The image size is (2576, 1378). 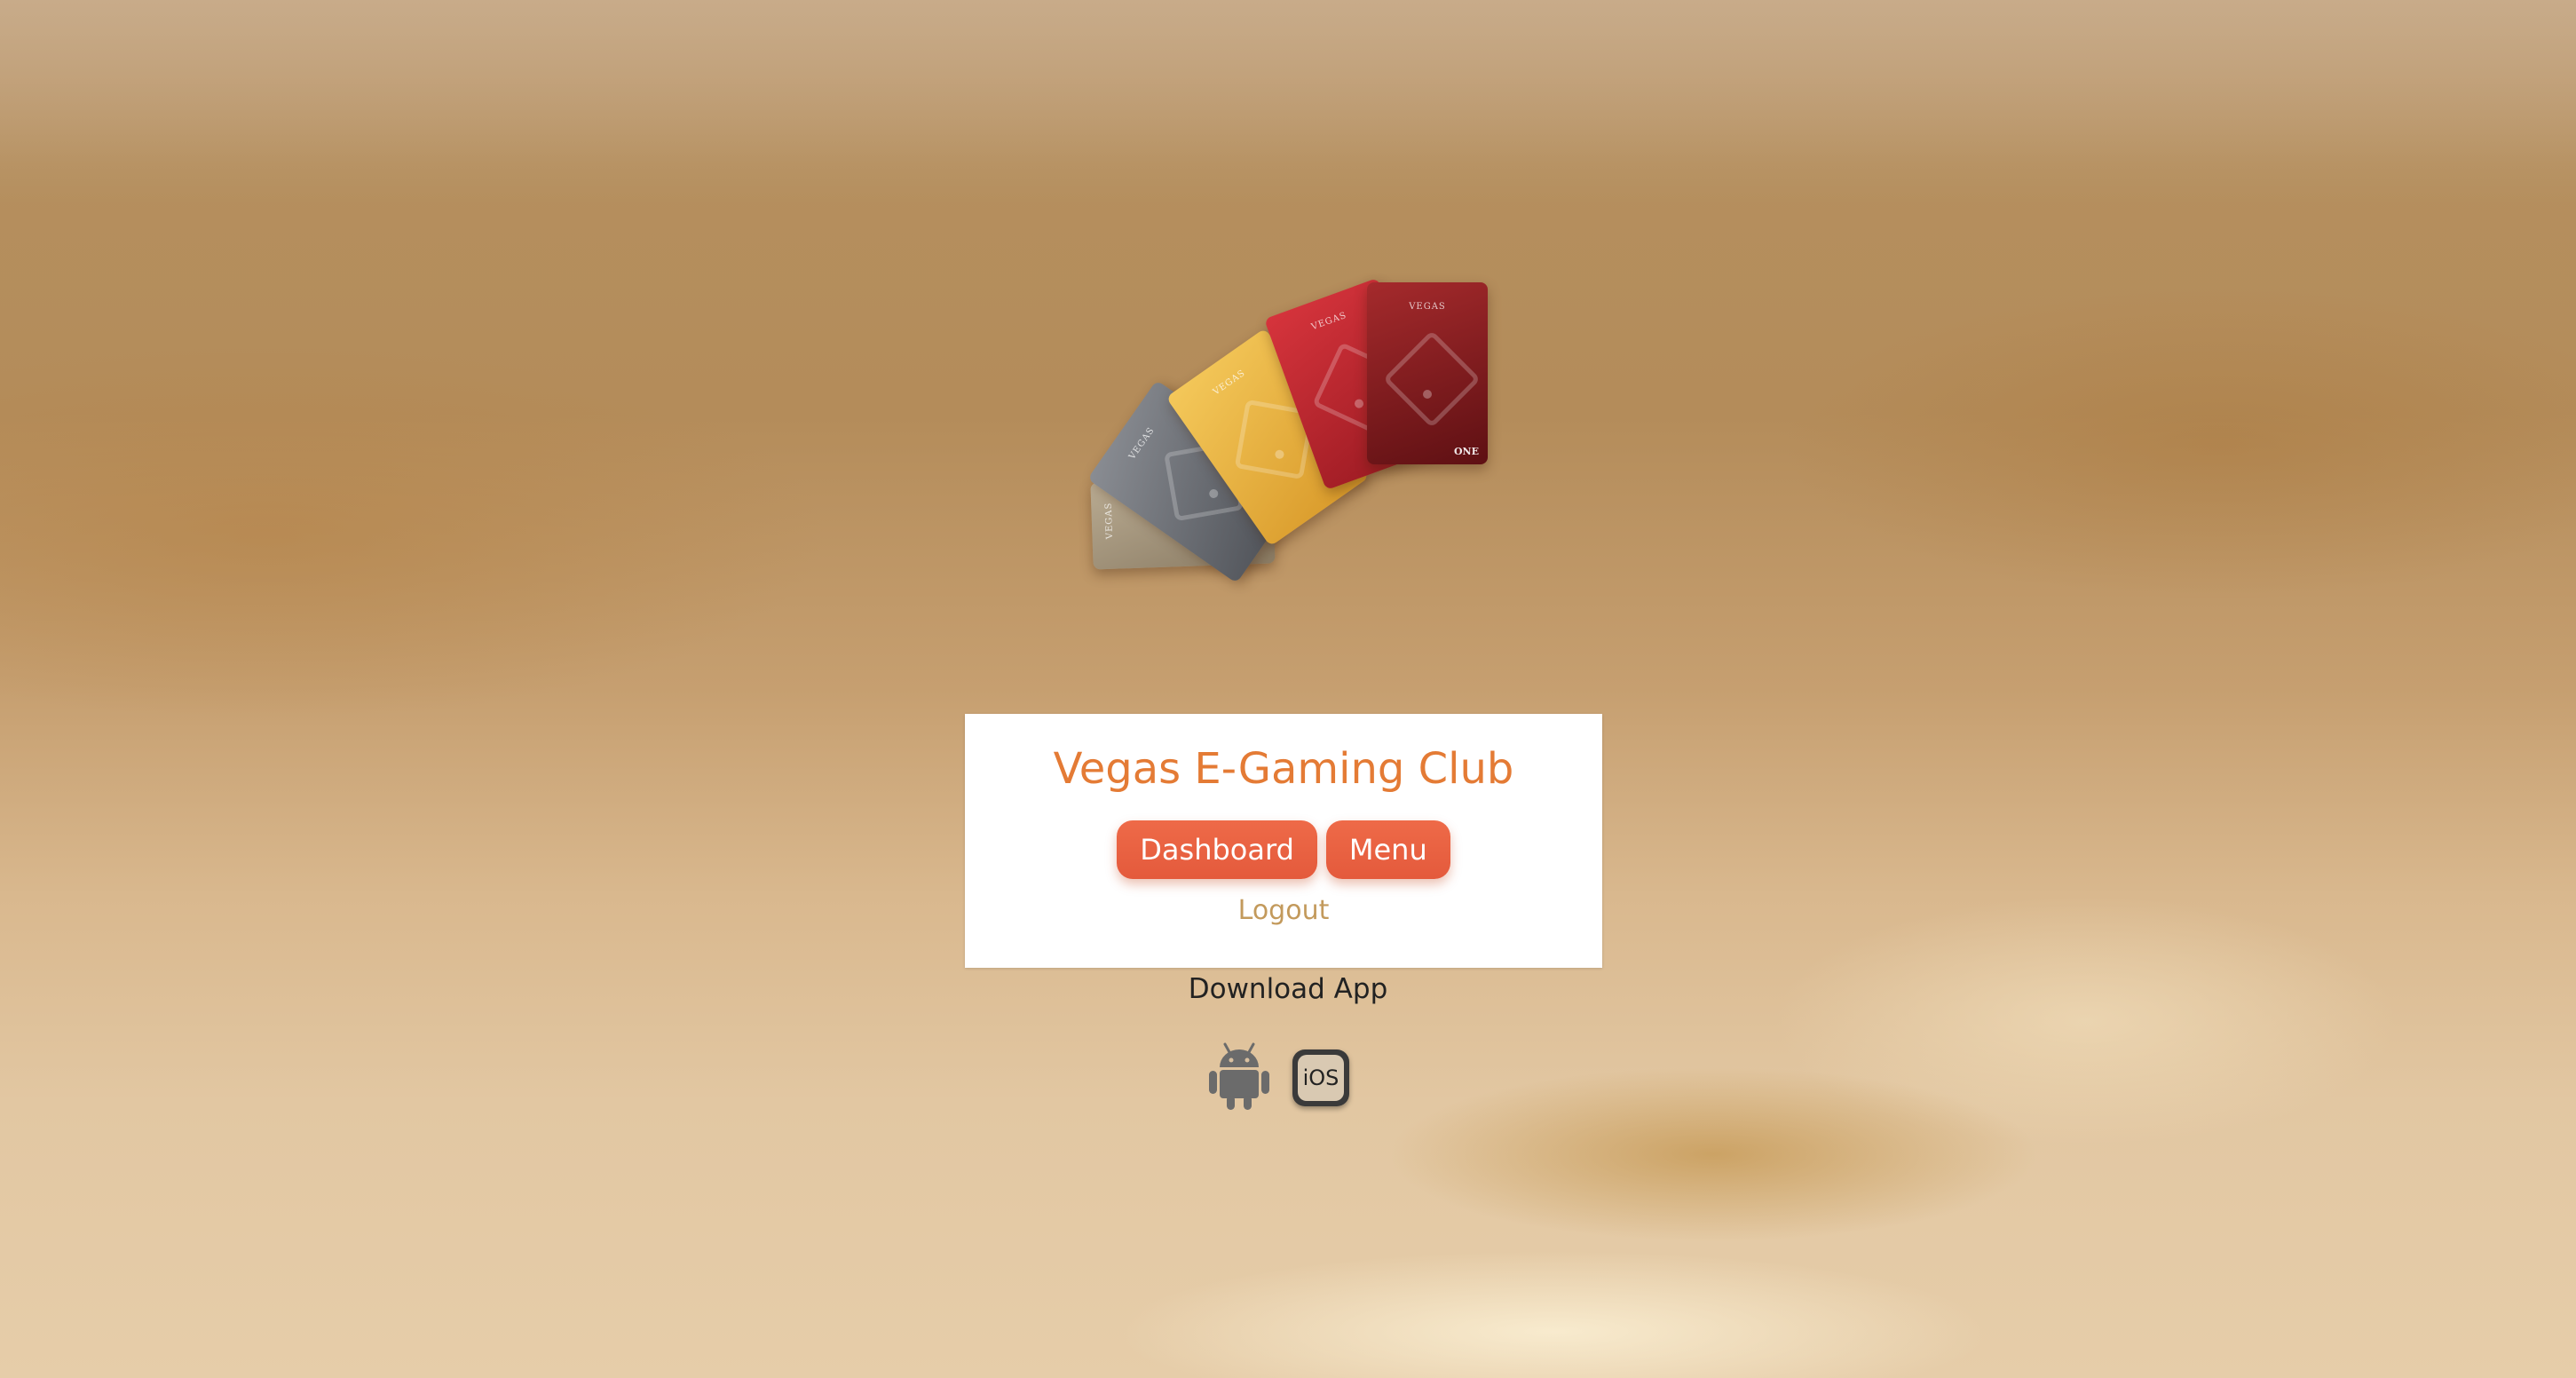 What do you see at coordinates (1387, 849) in the screenshot?
I see `menu-button: Menu` at bounding box center [1387, 849].